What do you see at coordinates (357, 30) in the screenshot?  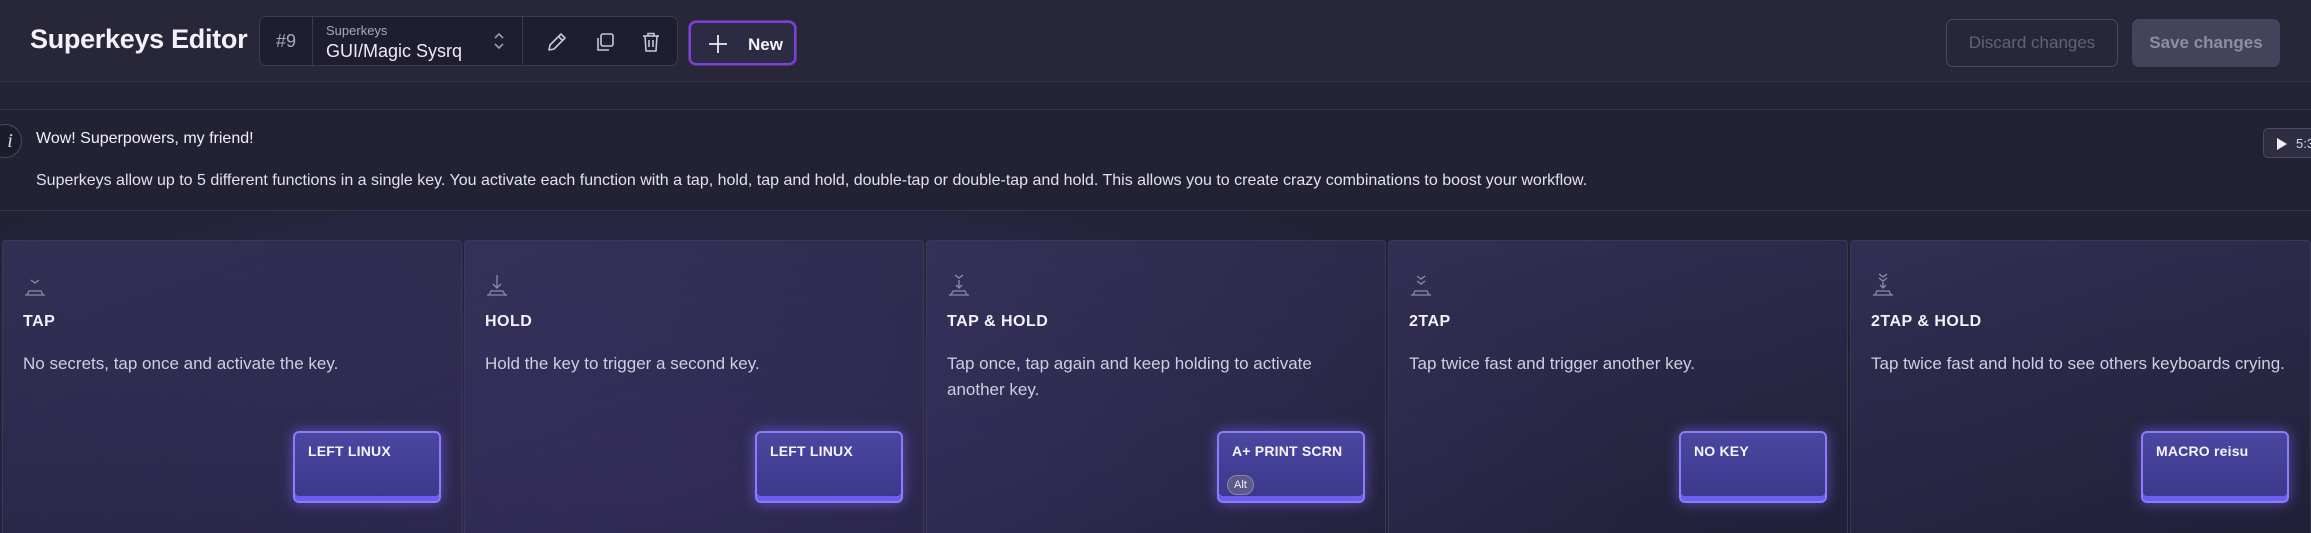 I see `selector-caption: Superkeys` at bounding box center [357, 30].